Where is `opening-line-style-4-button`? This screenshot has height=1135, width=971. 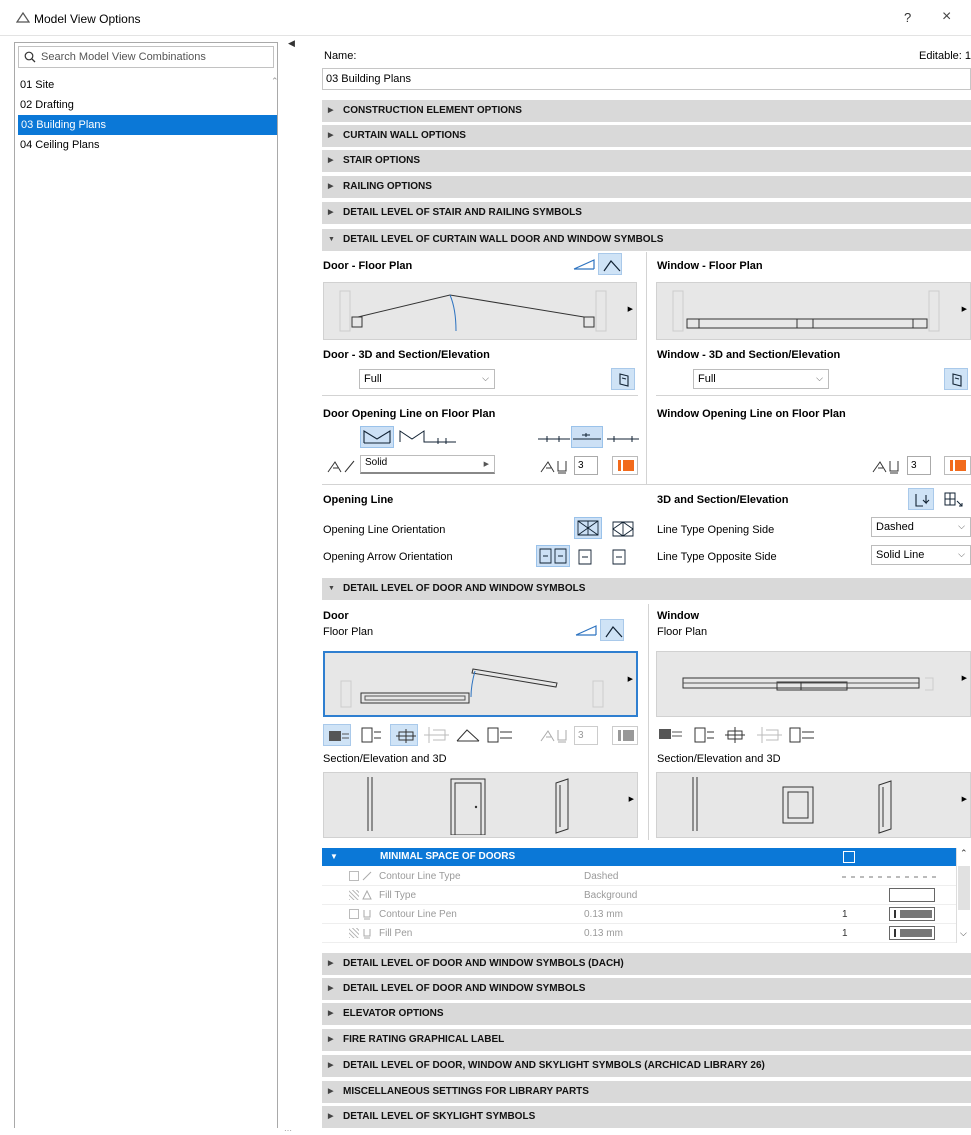
opening-line-style-4-button is located at coordinates (587, 437).